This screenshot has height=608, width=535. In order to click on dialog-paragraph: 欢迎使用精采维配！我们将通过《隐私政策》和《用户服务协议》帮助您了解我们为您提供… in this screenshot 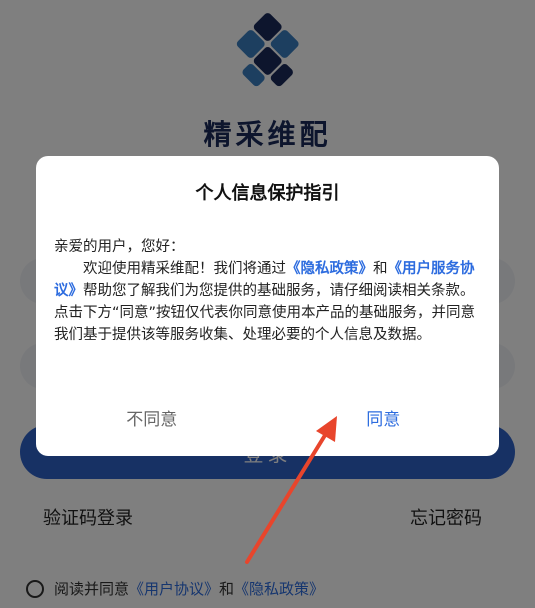, I will do `click(269, 302)`.